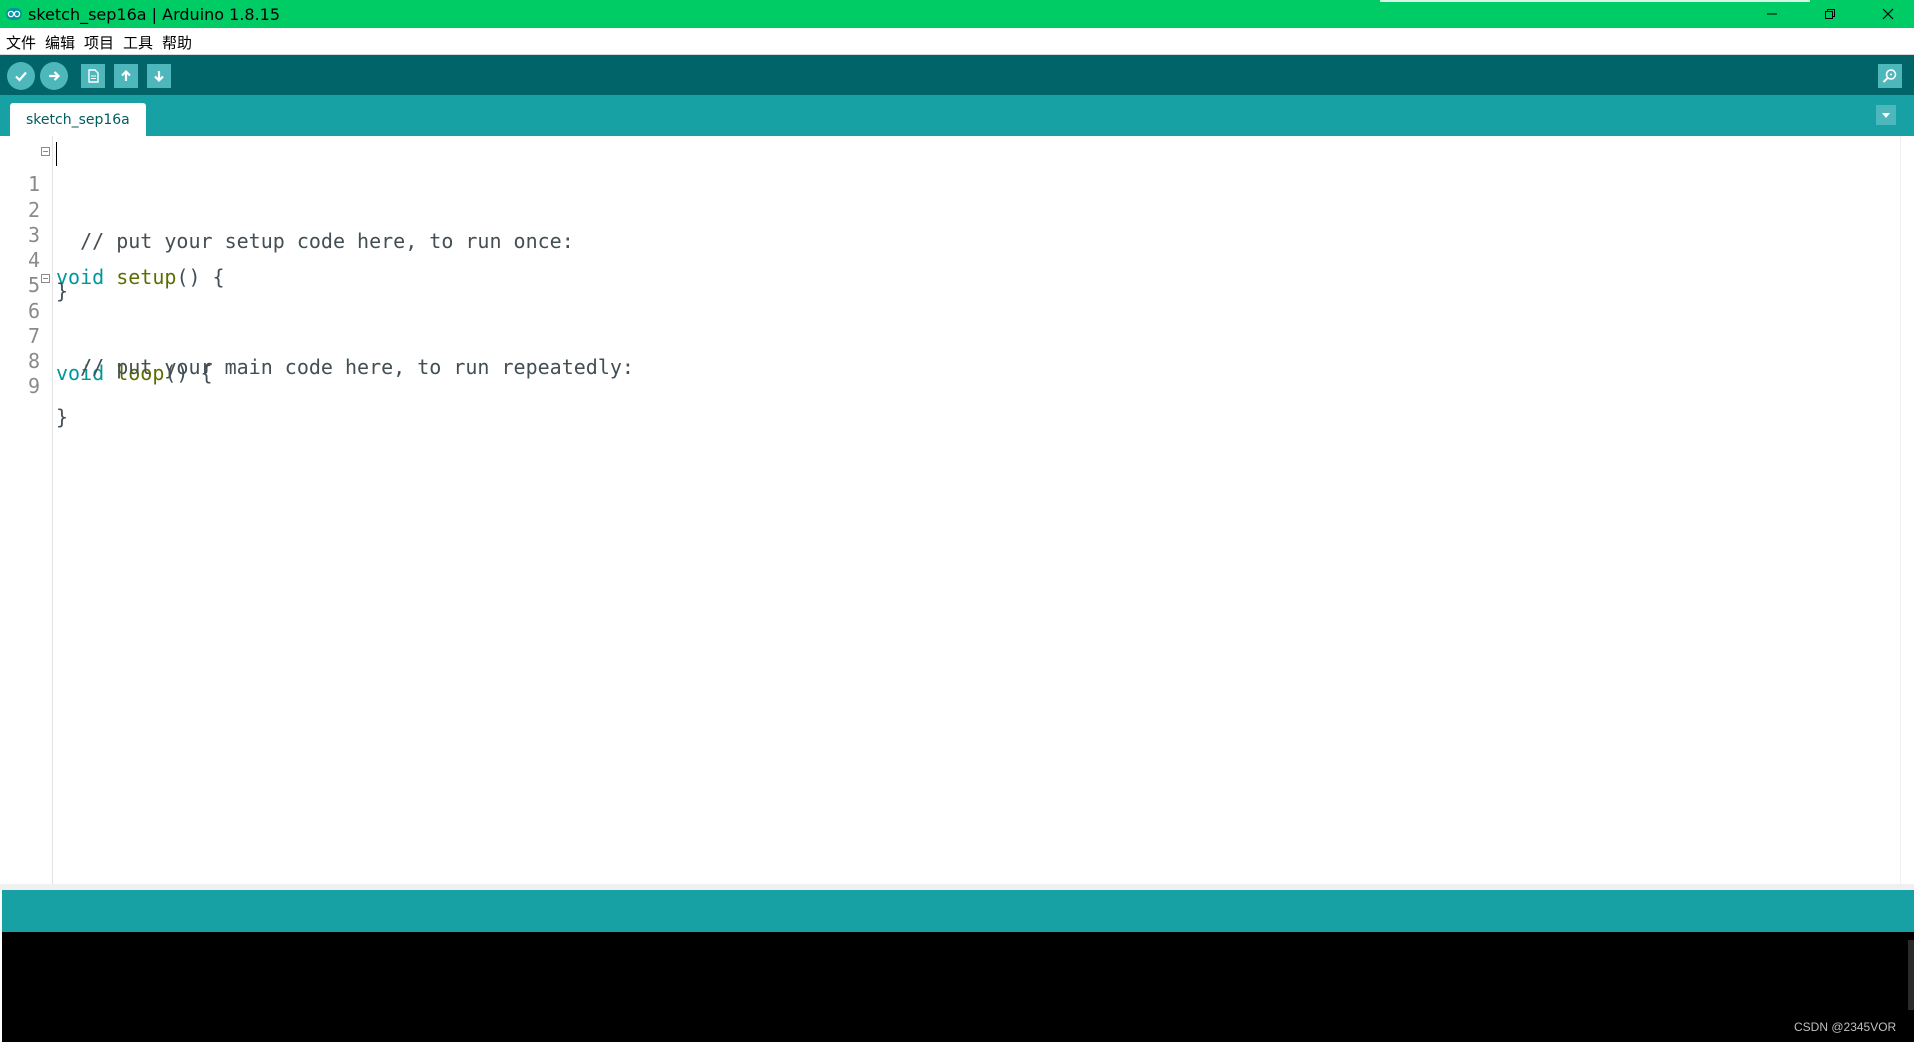 Image resolution: width=1914 pixels, height=1042 pixels. Describe the element at coordinates (958, 987) in the screenshot. I see `output-console` at that location.